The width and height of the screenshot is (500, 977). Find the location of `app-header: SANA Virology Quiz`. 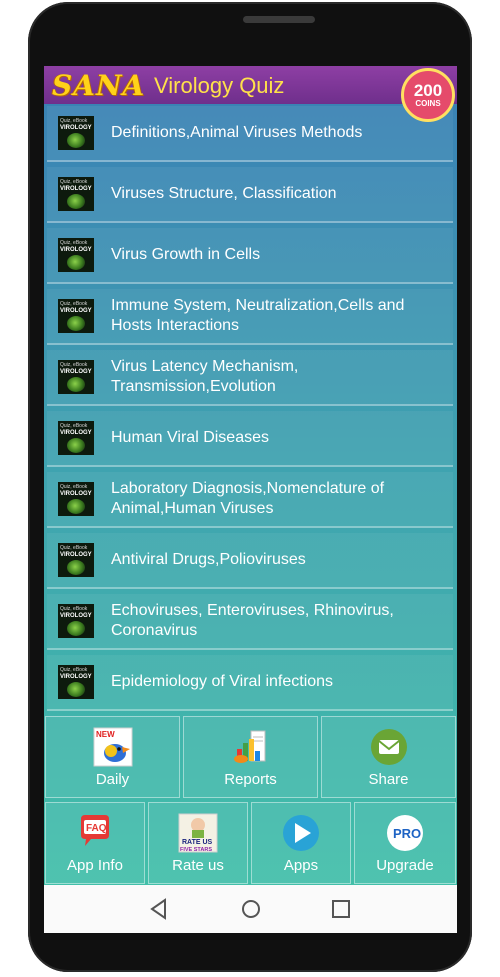

app-header: SANA Virology Quiz is located at coordinates (250, 85).